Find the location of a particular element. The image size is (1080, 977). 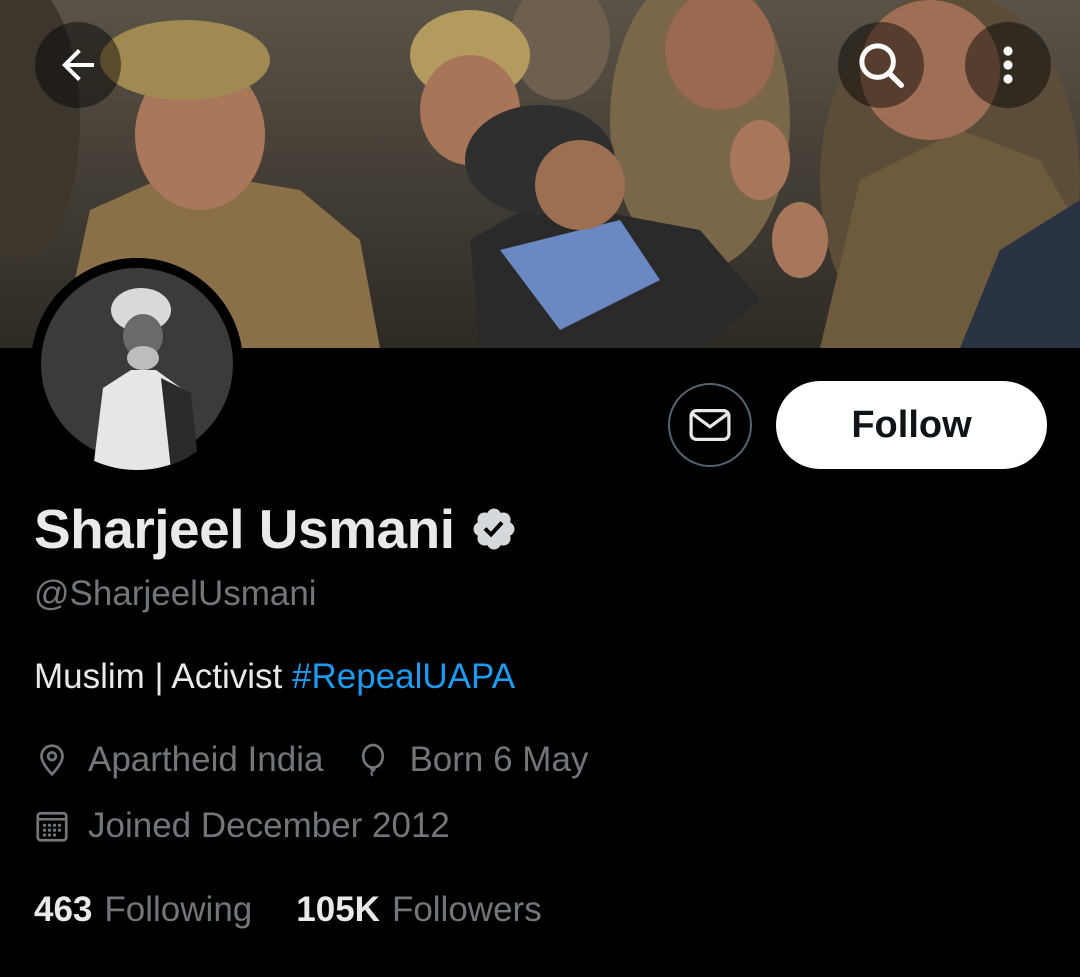

message-button is located at coordinates (710, 425).